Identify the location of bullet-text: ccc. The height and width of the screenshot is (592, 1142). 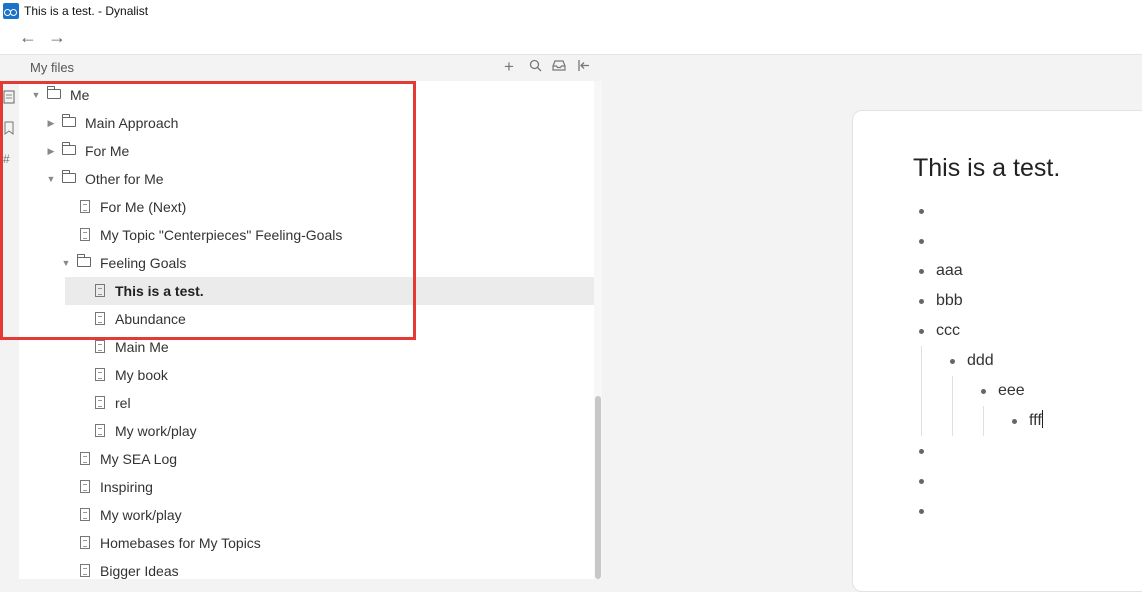
(948, 331).